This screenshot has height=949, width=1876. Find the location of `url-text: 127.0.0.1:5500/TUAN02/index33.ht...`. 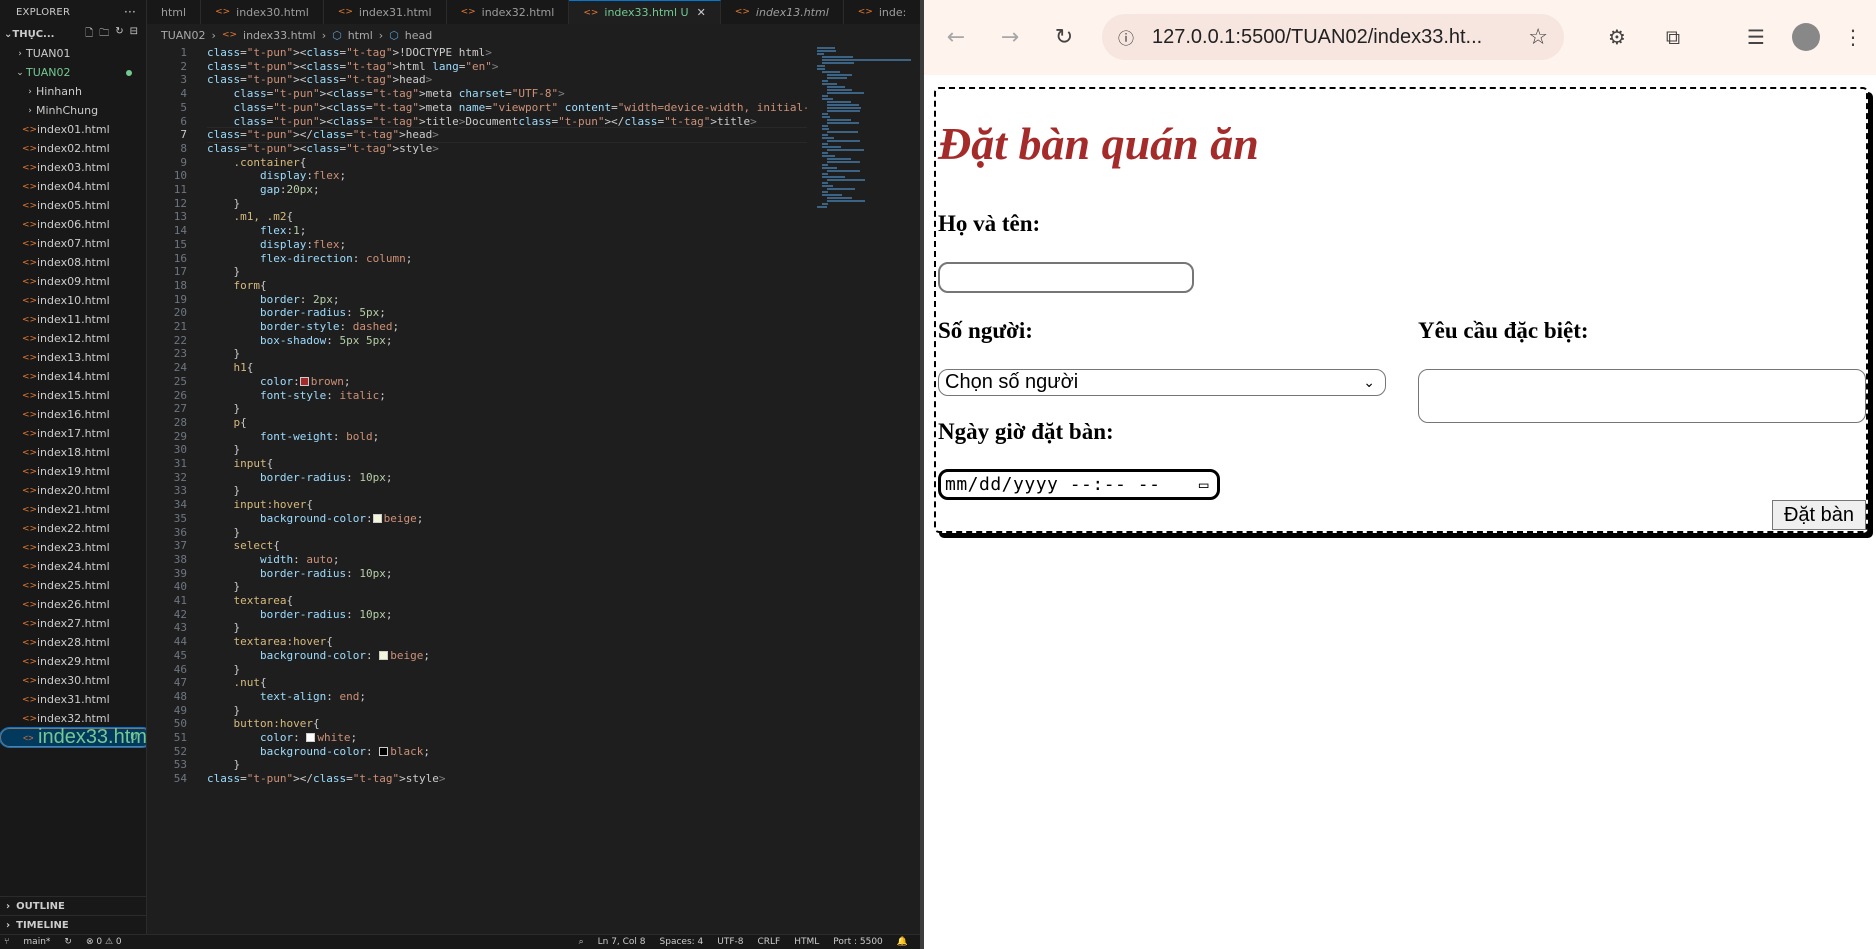

url-text: 127.0.0.1:5500/TUAN02/index33.ht... is located at coordinates (1317, 37).